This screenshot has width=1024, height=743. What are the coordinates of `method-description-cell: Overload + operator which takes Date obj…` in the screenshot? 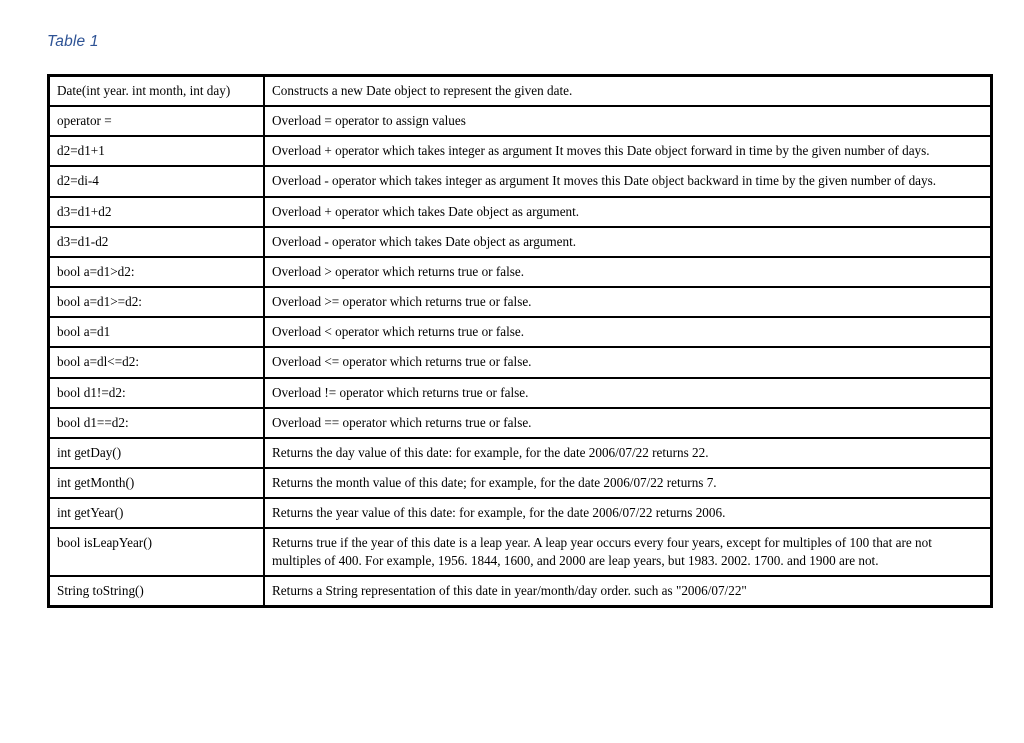 It's located at (628, 211).